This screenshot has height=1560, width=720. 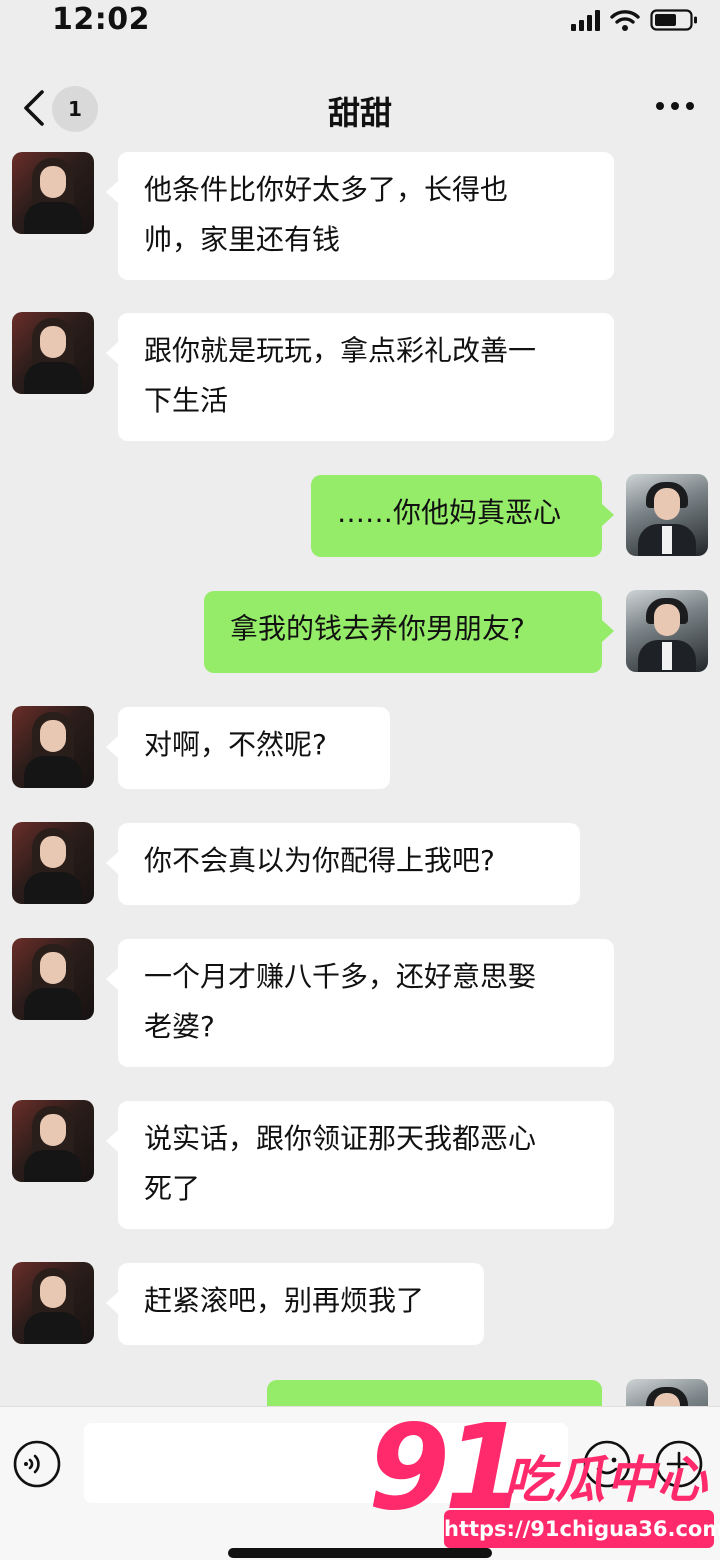 What do you see at coordinates (679, 1464) in the screenshot?
I see `add-attachment-icon` at bounding box center [679, 1464].